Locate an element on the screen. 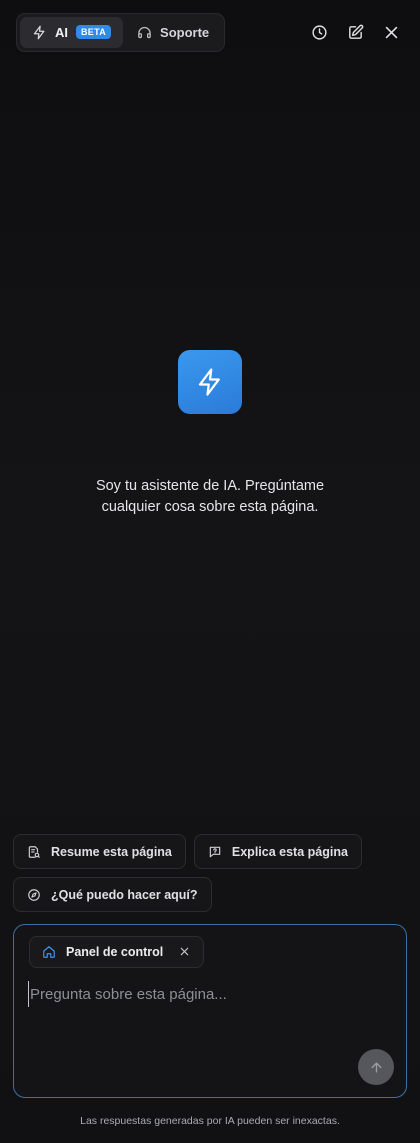 The height and width of the screenshot is (1143, 420). suggestion-explain: Explica esta página is located at coordinates (277, 851).